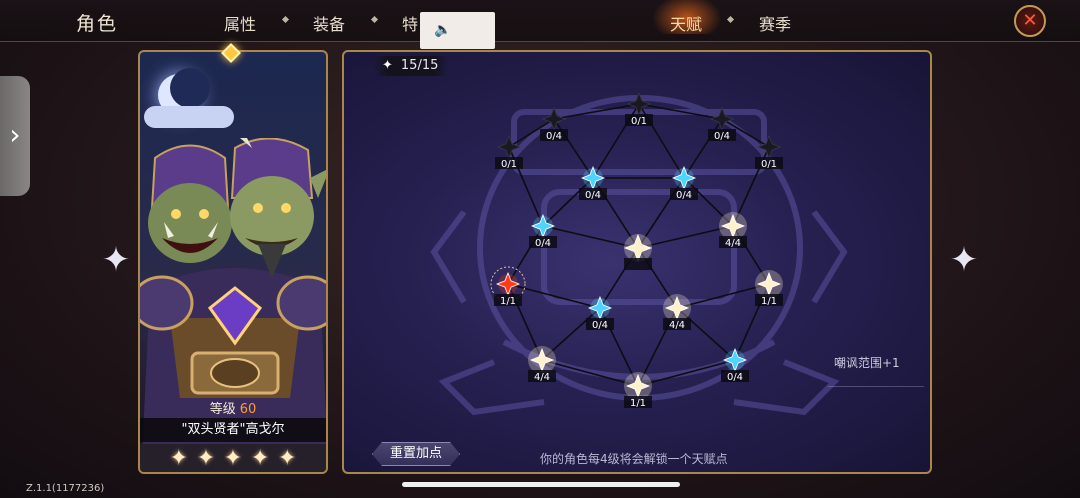  I want to click on talent-star-icon, so click(508, 284).